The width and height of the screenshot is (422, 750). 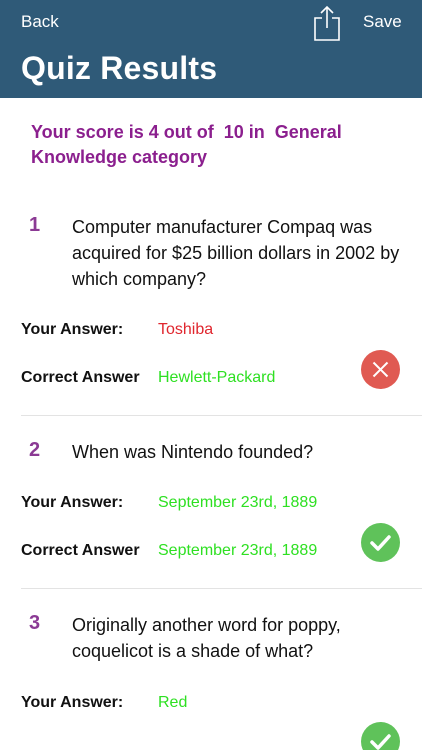 I want to click on page-title: Quiz Results, so click(x=119, y=68).